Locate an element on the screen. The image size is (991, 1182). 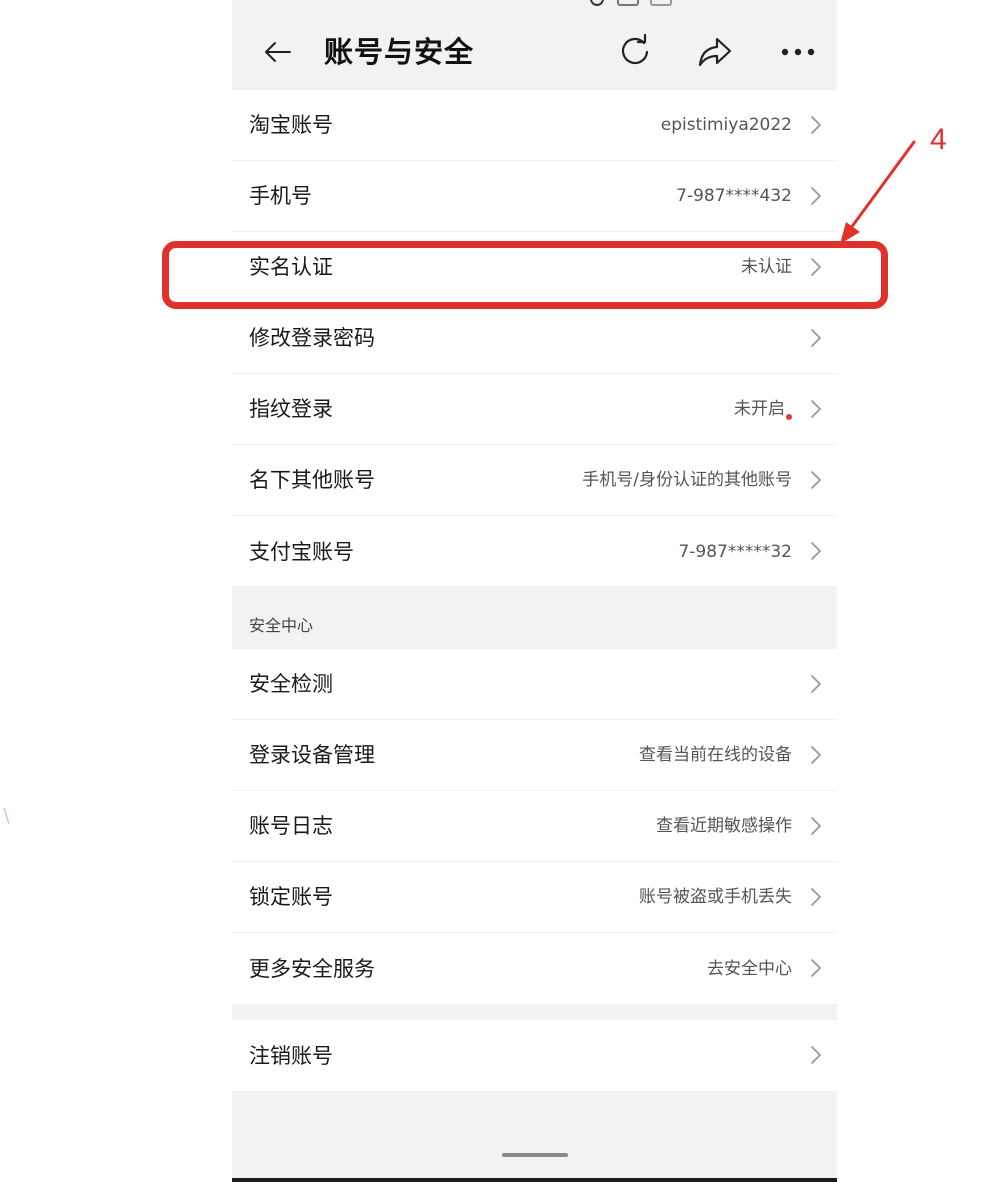
row-label: 更多安全服务 is located at coordinates (312, 968).